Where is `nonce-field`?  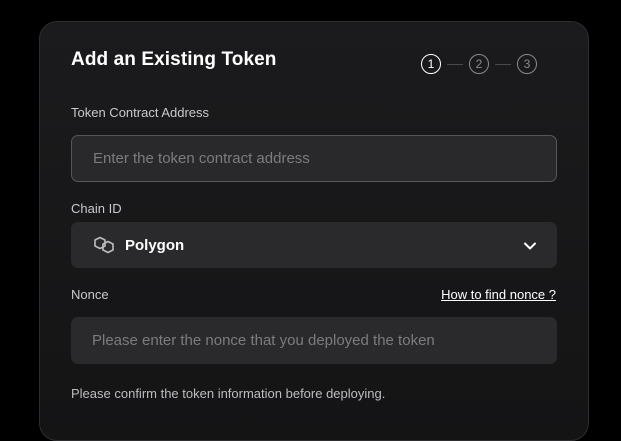
nonce-field is located at coordinates (314, 340).